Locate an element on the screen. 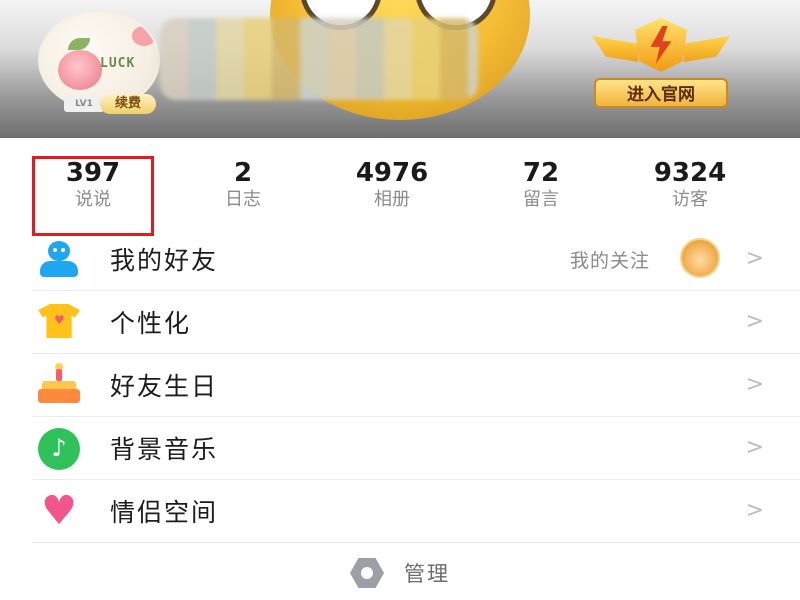 The height and width of the screenshot is (600, 800). following-avatar is located at coordinates (700, 258).